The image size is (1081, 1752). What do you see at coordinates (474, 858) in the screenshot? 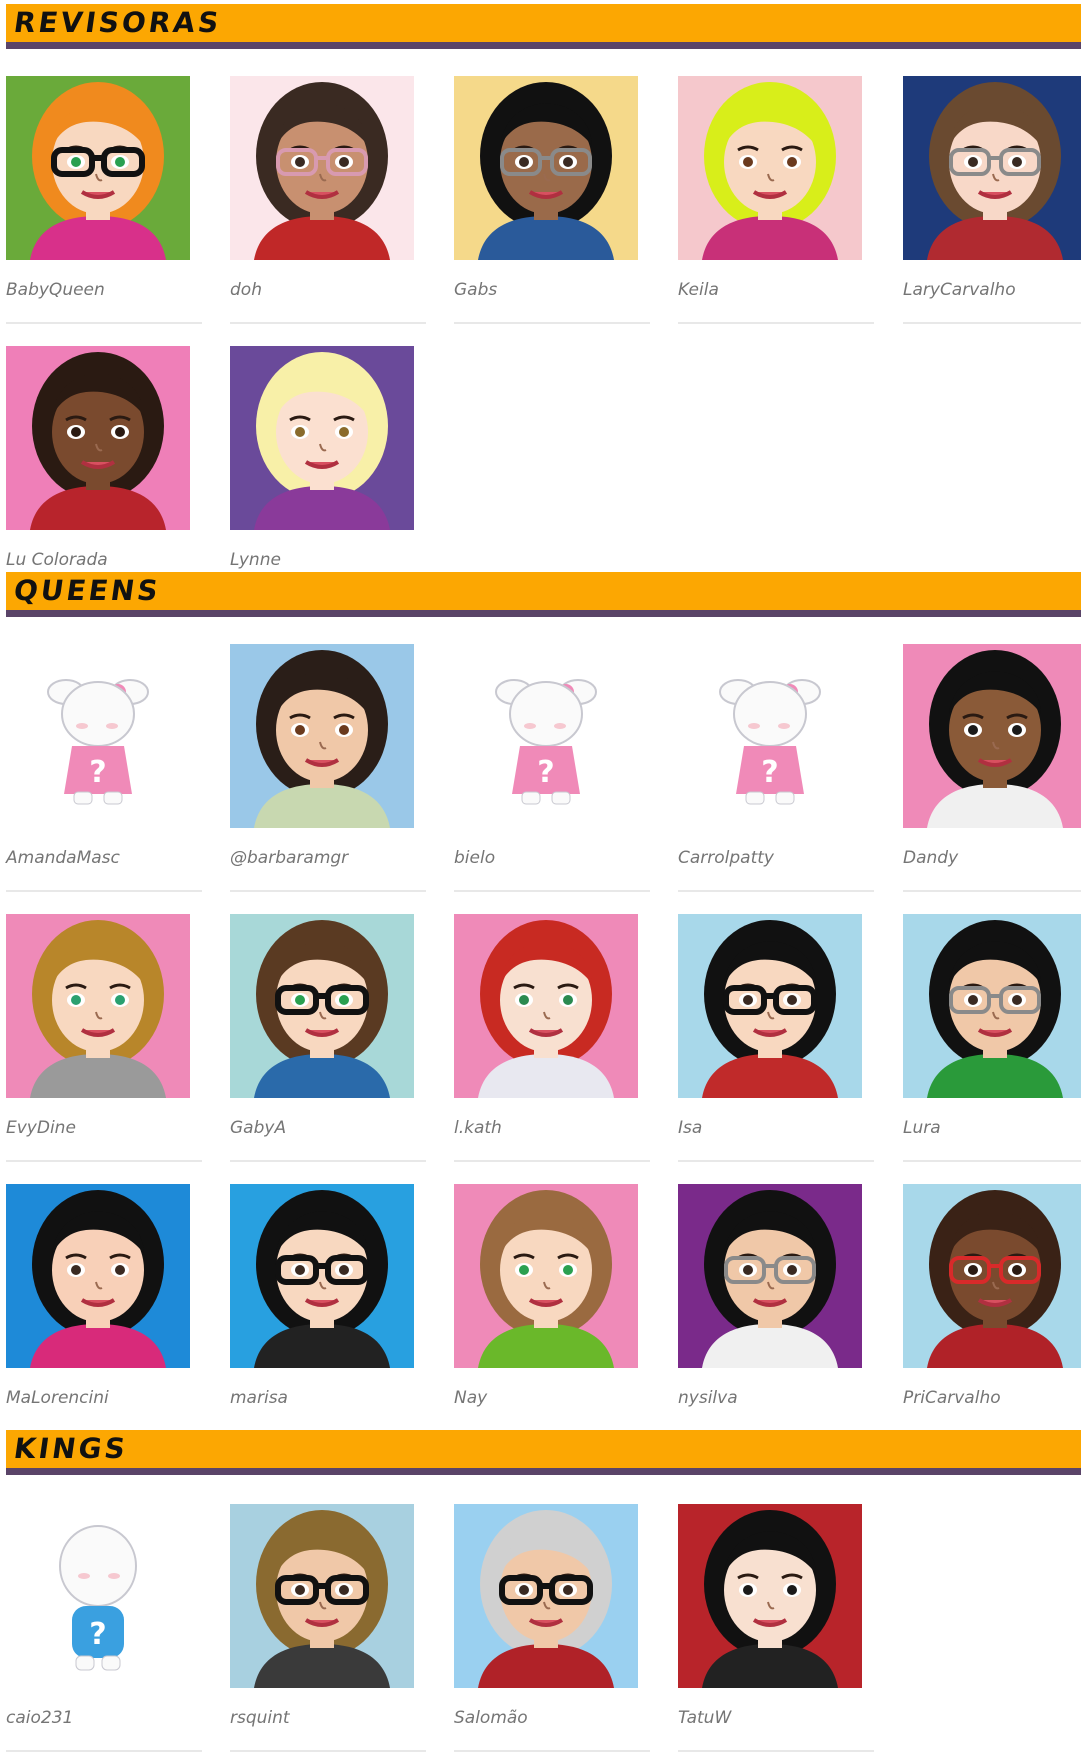
I see `member-name: bielo` at bounding box center [474, 858].